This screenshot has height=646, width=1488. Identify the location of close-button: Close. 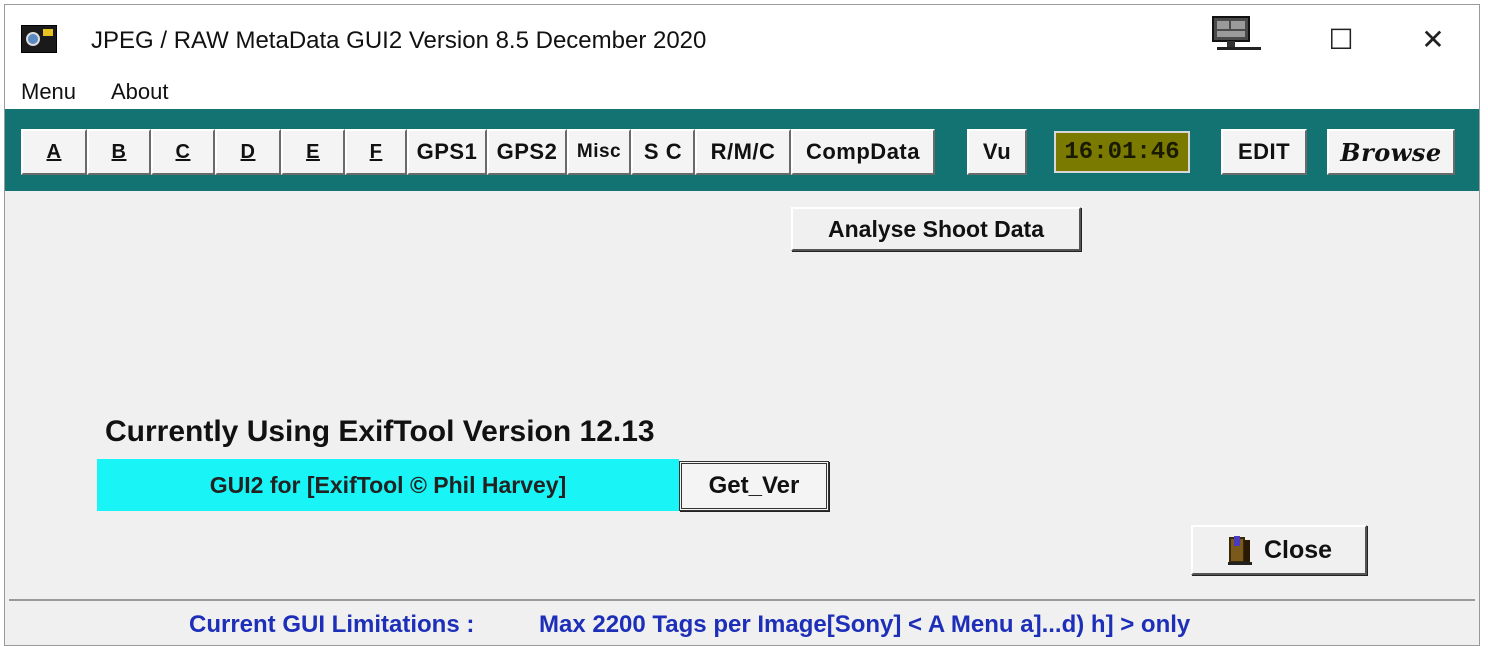
(1279, 550).